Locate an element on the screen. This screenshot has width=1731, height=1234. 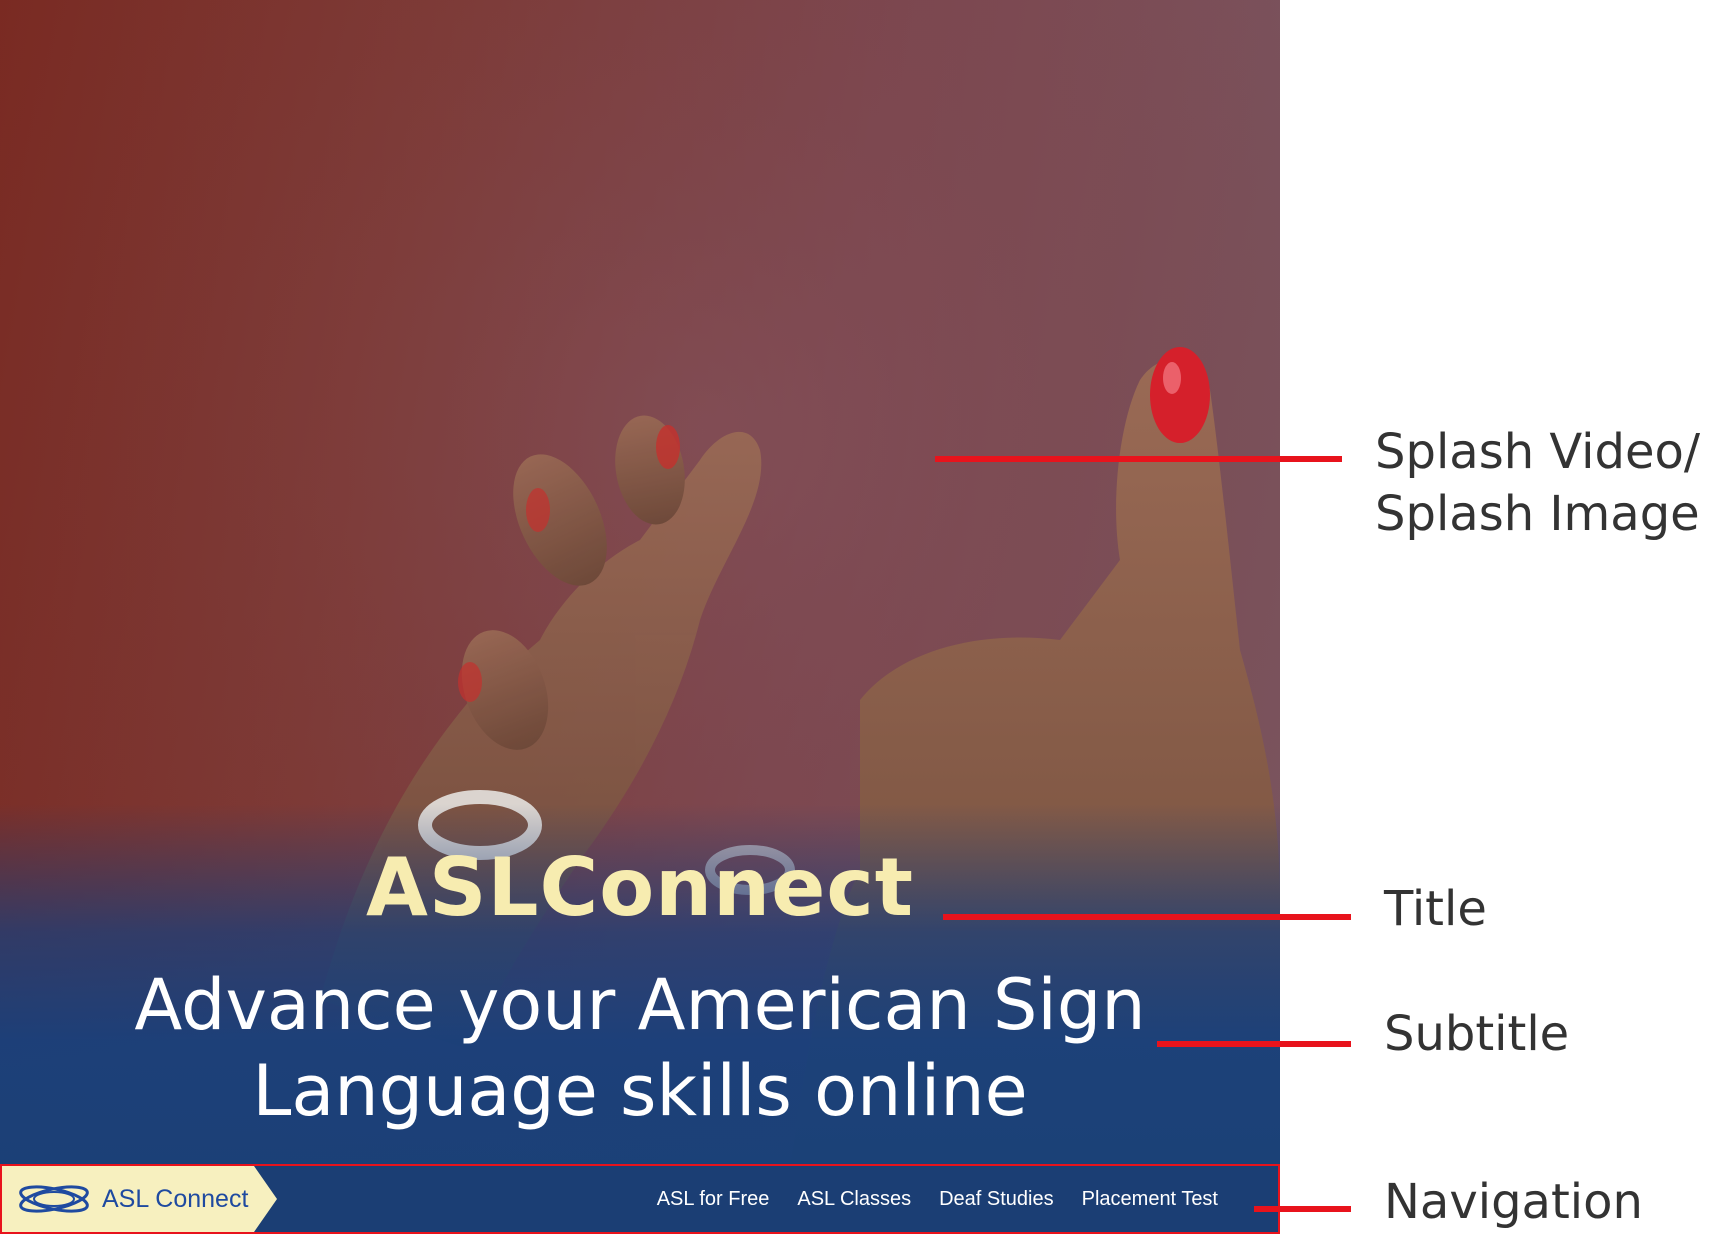
nav-link-asl-classes: ASL Classes is located at coordinates (854, 1199).